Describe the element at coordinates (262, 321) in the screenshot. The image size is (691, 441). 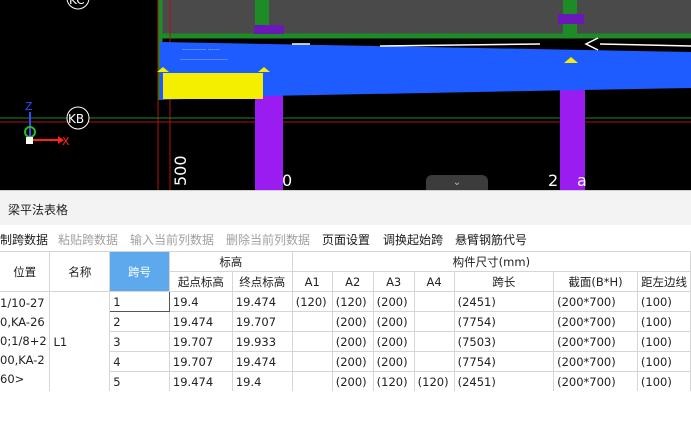
I see `cell-end-elev: 19.707` at that location.